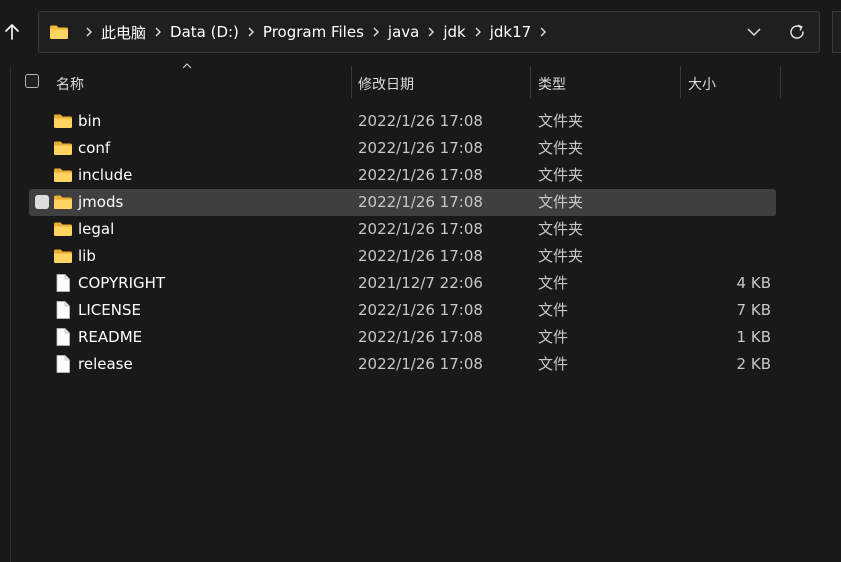 The image size is (841, 562). Describe the element at coordinates (187, 66) in the screenshot. I see `sort-ascending-icon` at that location.